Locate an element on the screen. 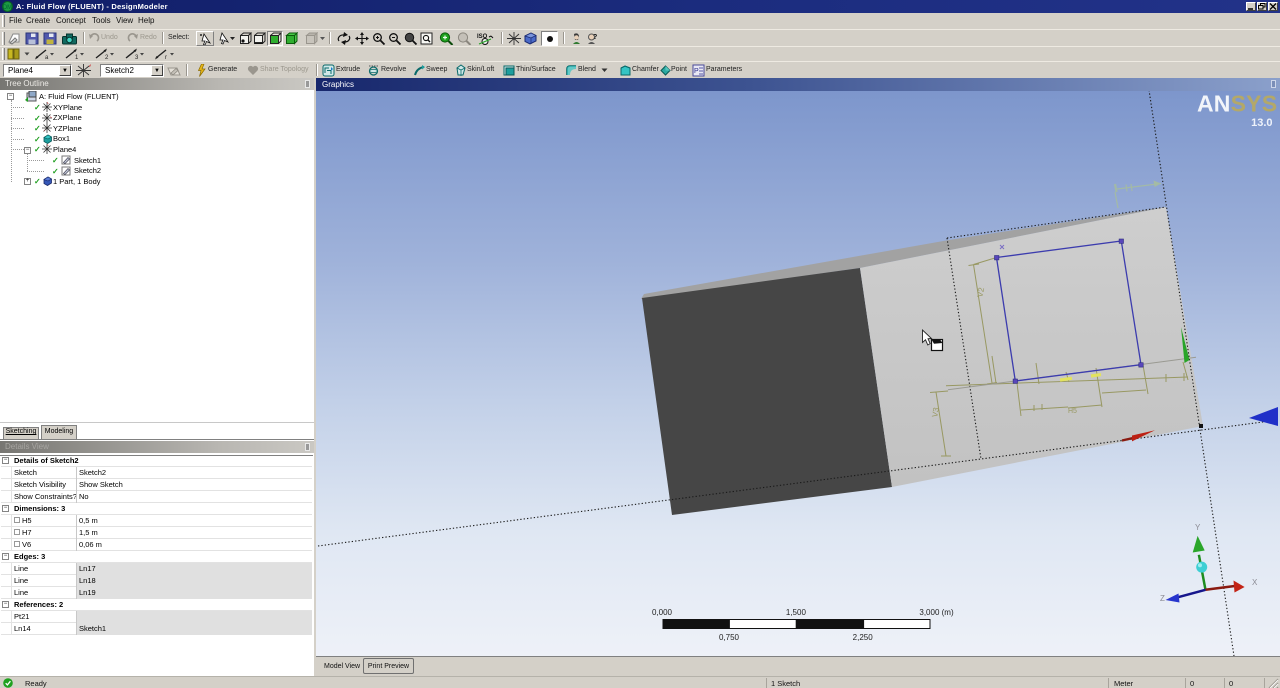  svg-text: 13.0 is located at coordinates (1261, 123).